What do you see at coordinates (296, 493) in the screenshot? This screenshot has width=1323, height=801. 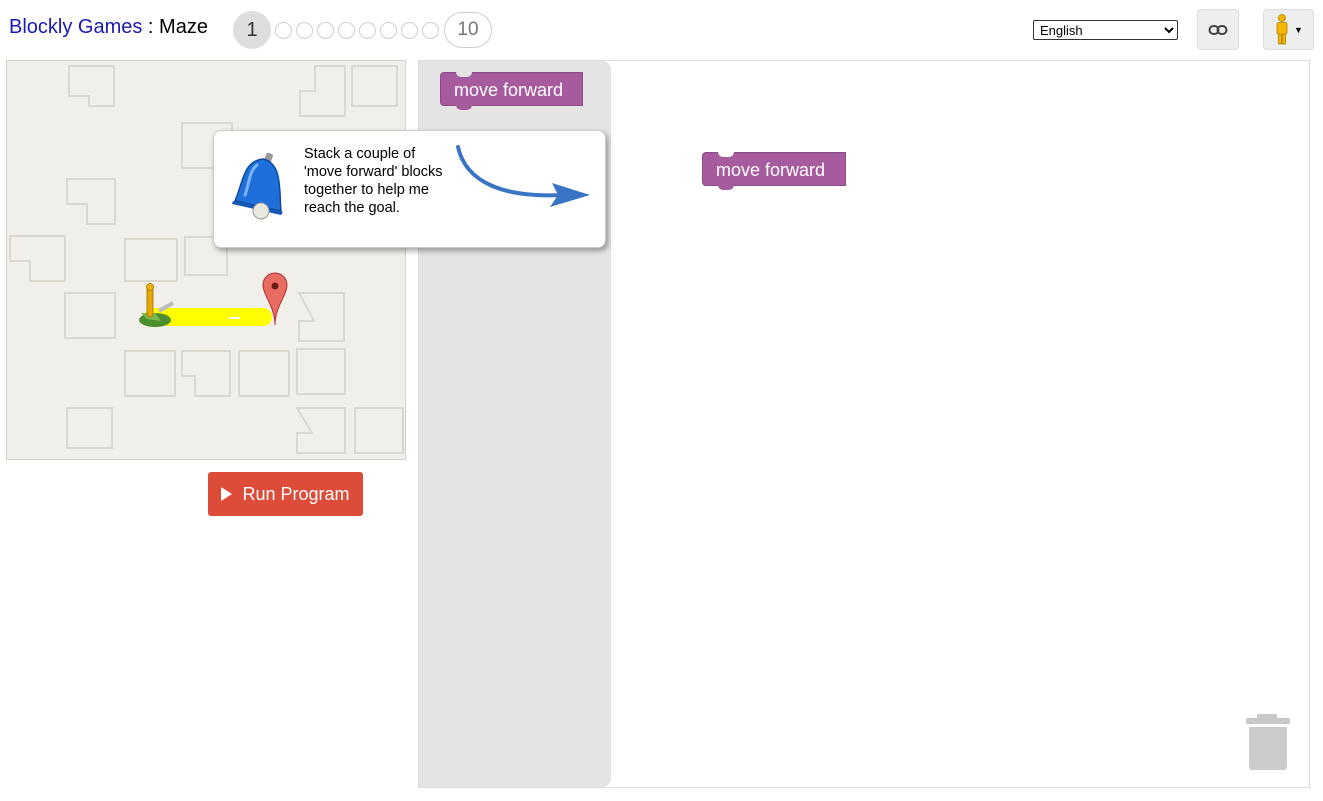 I see `run-program-label: Run Program` at bounding box center [296, 493].